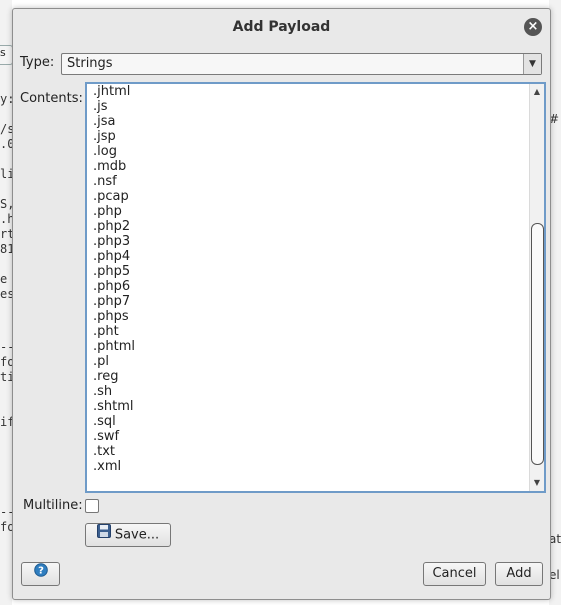 The image size is (561, 605). Describe the element at coordinates (308, 361) in the screenshot. I see `list-item: .pl` at that location.